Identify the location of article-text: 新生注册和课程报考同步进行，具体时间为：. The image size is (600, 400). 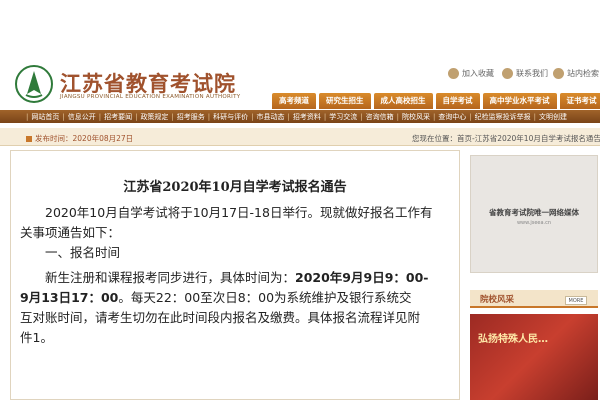
(170, 277).